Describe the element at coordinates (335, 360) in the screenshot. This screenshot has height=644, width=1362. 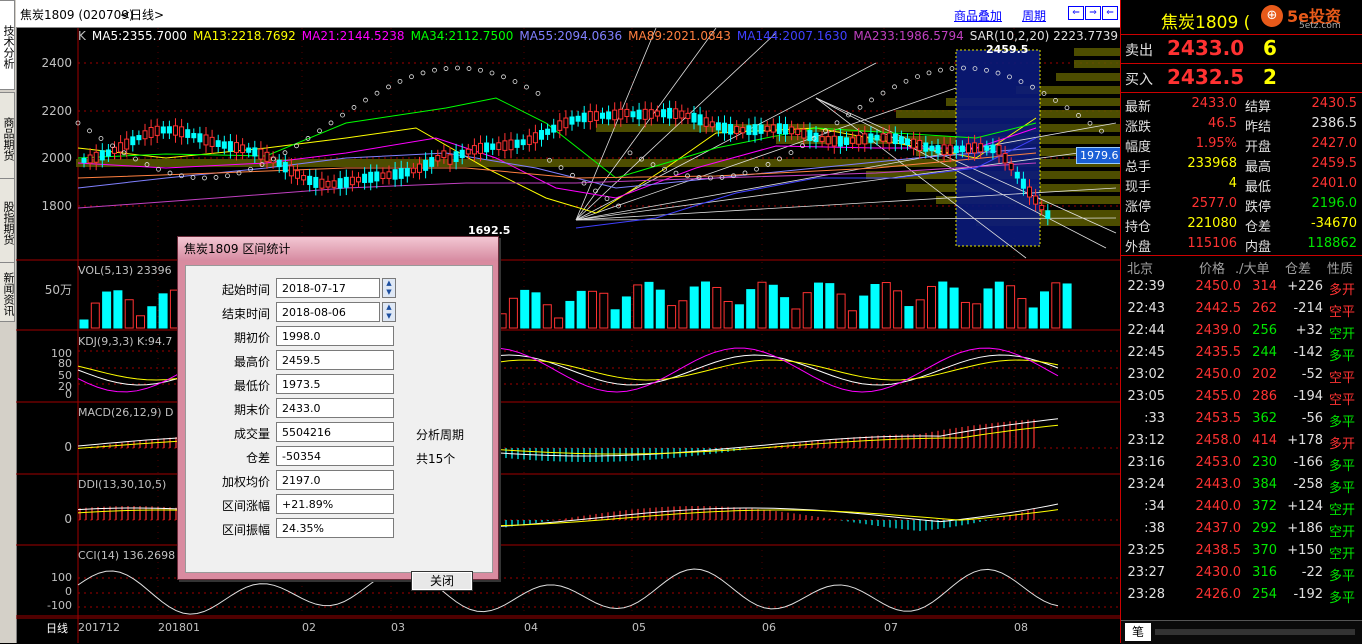
I see `dialog-field-input: 2459.5` at that location.